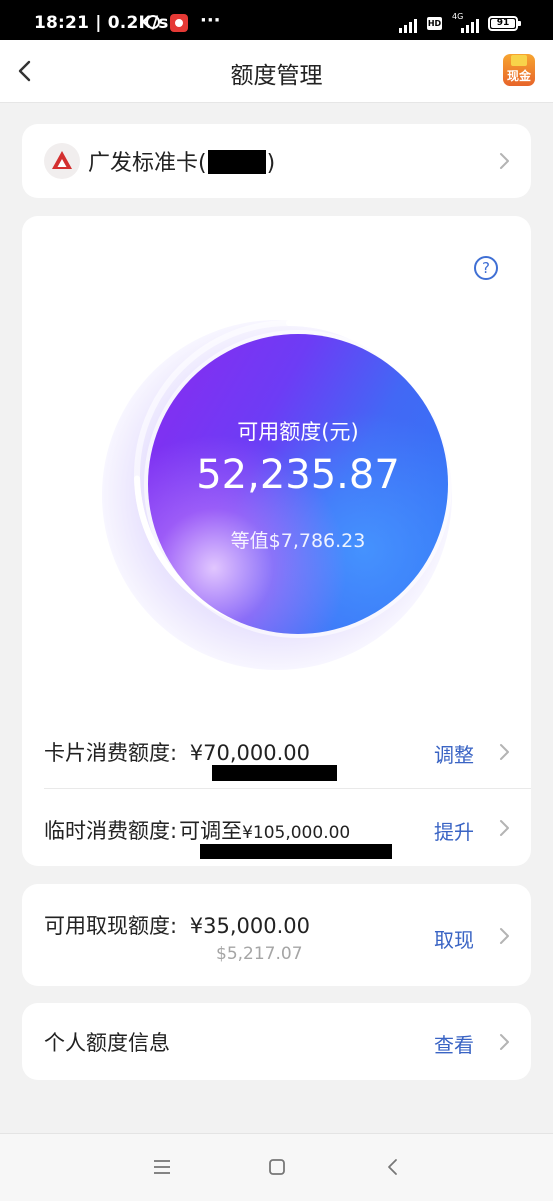 This screenshot has height=1201, width=553. Describe the element at coordinates (250, 753) in the screenshot. I see `card-limit-value: ¥70,000.00` at that location.